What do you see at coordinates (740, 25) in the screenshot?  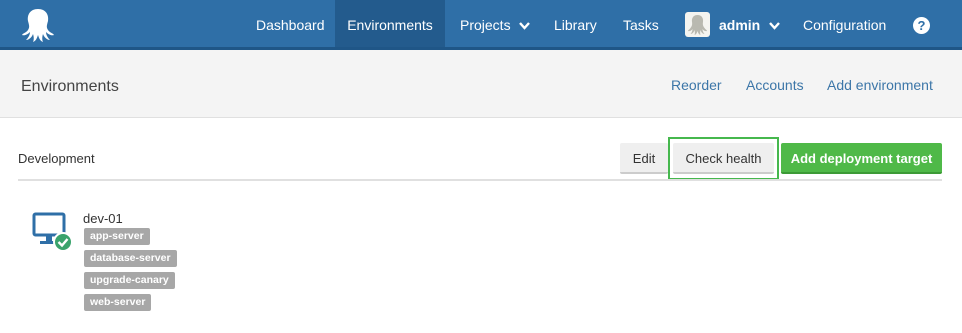 I see `user-menu-label: admin` at bounding box center [740, 25].